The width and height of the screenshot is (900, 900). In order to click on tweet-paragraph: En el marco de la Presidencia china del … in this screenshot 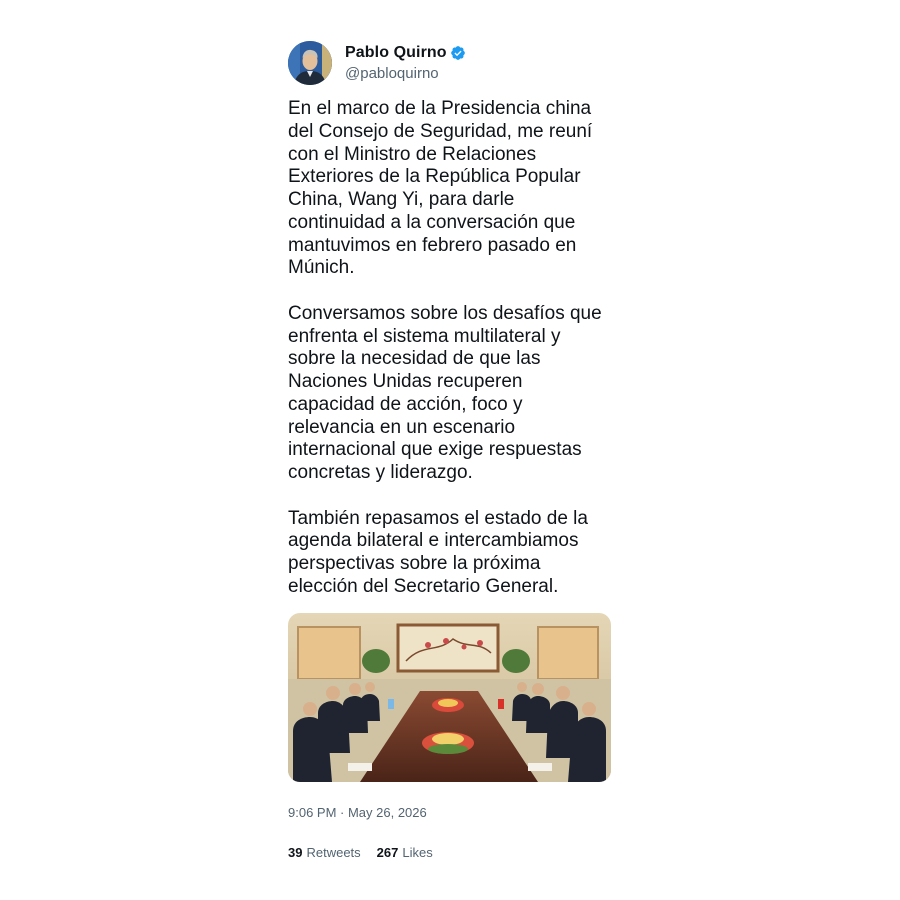, I will do `click(440, 188)`.